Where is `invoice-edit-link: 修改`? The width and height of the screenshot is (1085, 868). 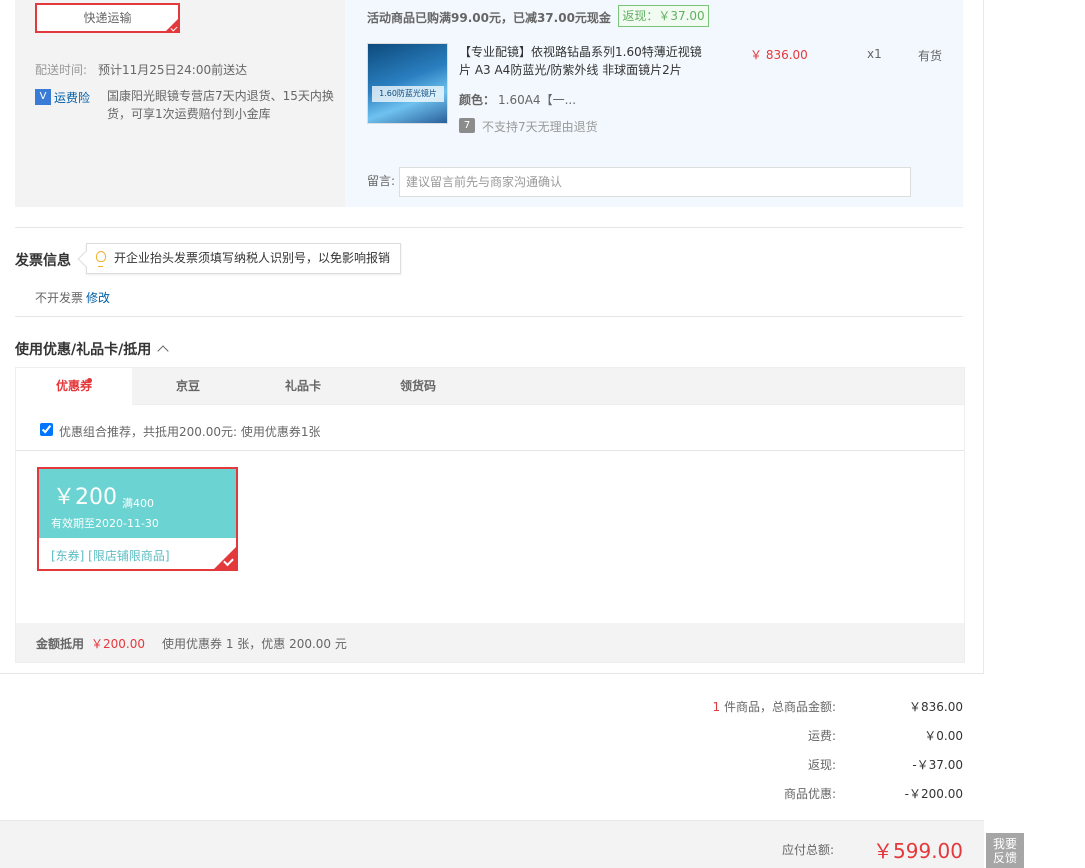
invoice-edit-link: 修改 is located at coordinates (98, 297).